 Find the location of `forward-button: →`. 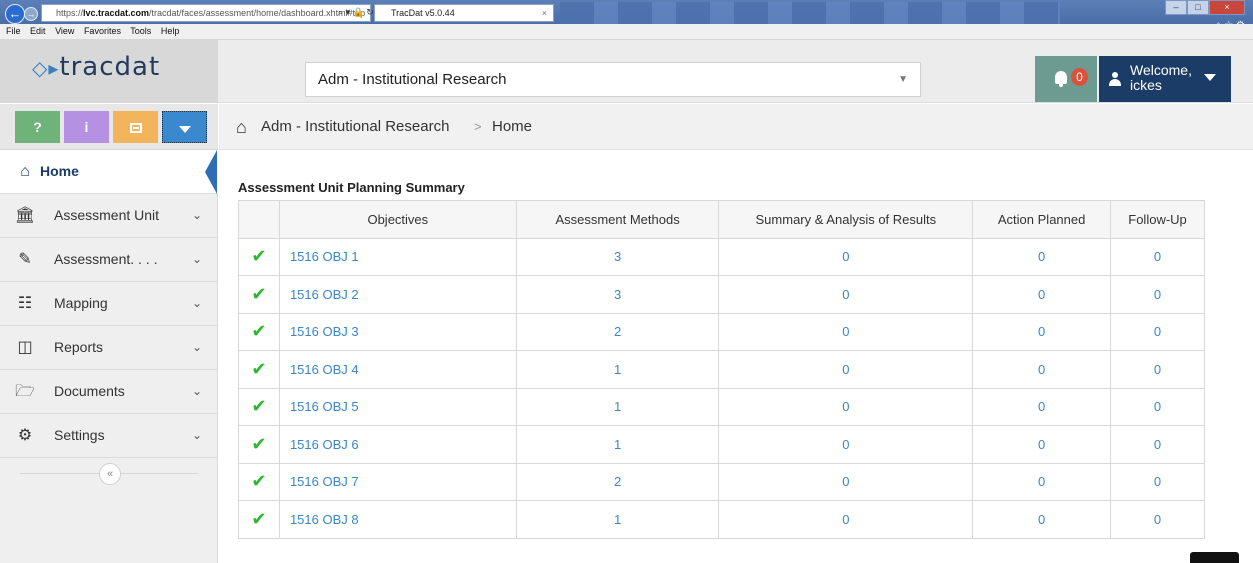

forward-button: → is located at coordinates (31, 14).